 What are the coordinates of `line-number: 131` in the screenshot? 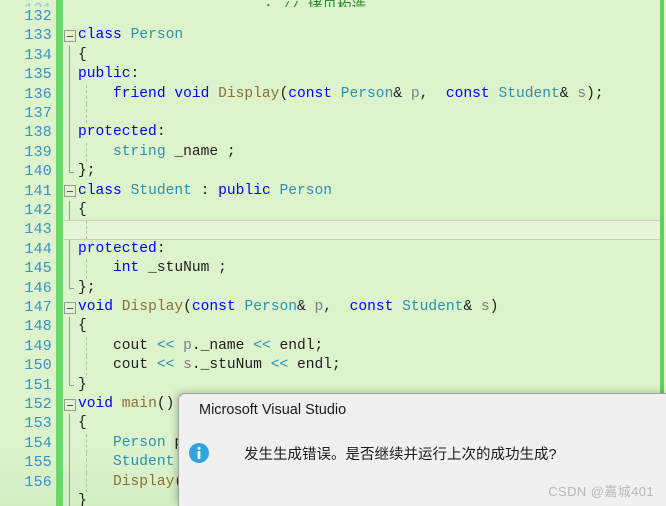 It's located at (26, 3).